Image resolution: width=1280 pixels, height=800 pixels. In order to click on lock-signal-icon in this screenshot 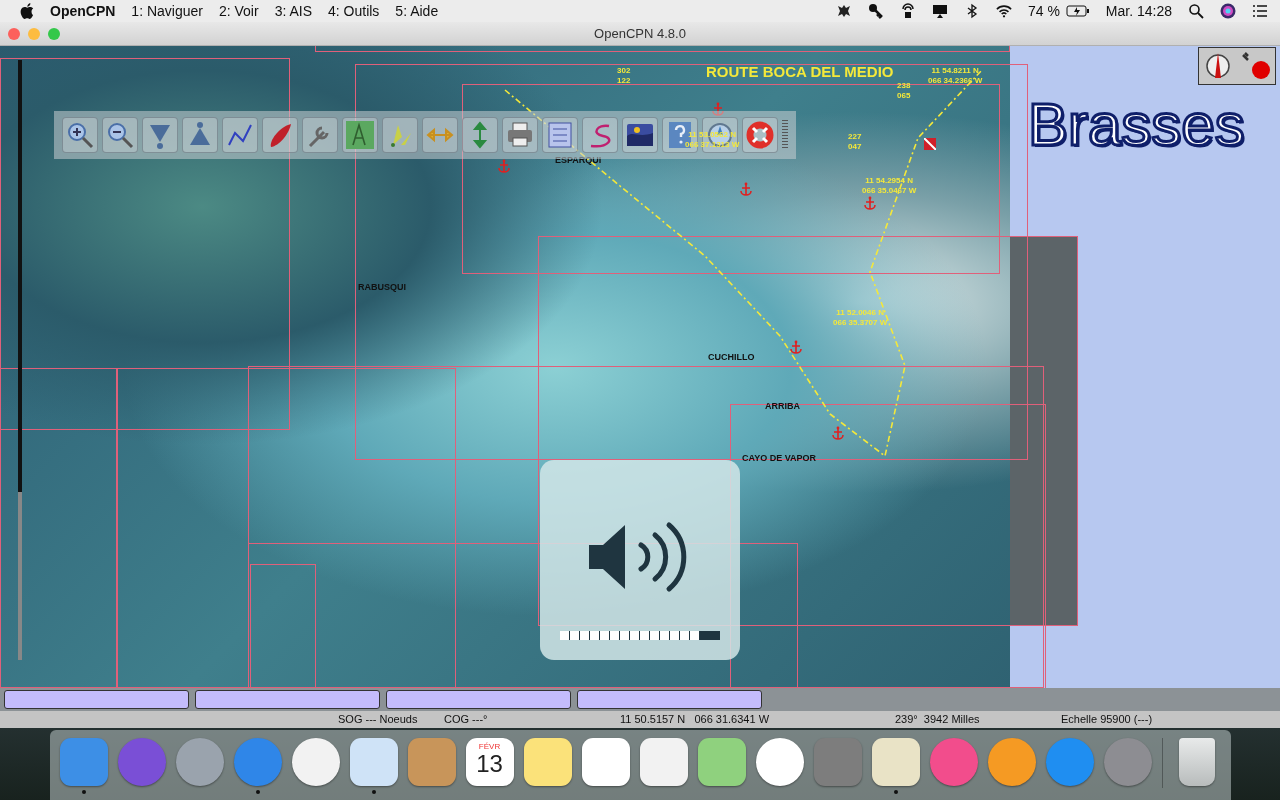, I will do `click(907, 11)`.